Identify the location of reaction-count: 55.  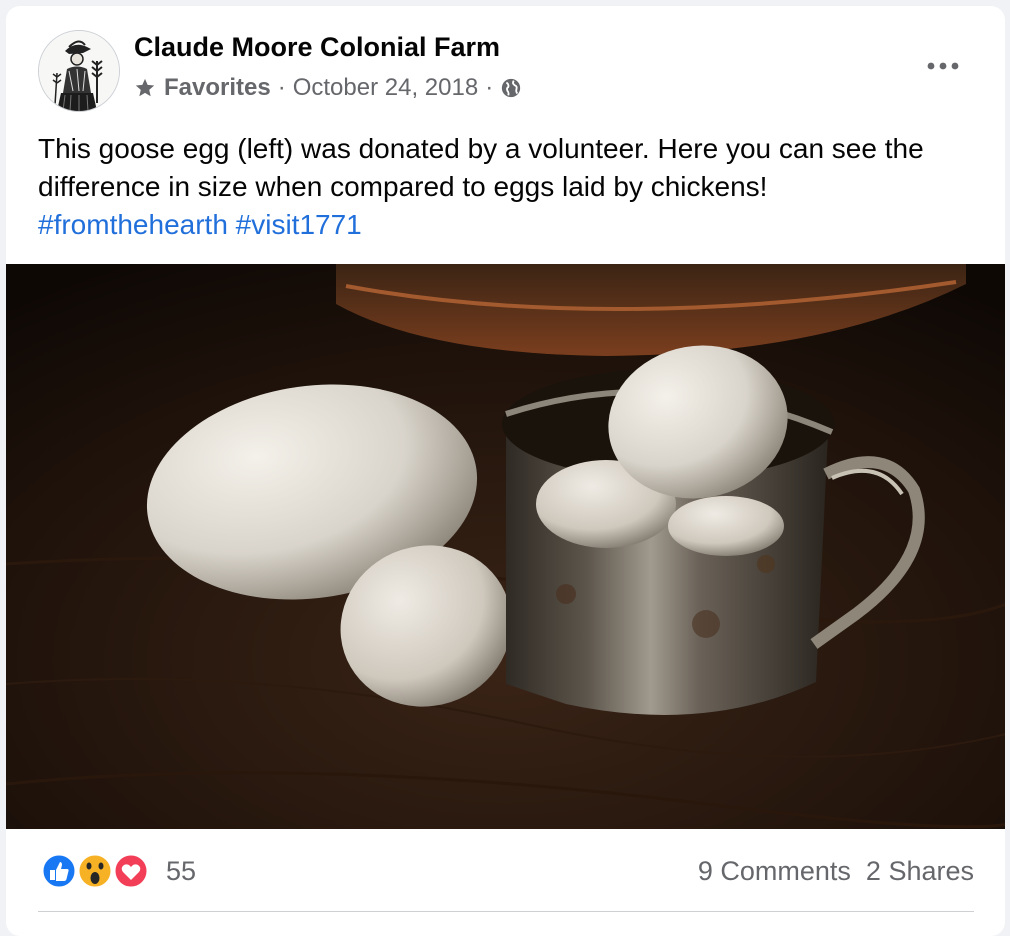
(181, 871).